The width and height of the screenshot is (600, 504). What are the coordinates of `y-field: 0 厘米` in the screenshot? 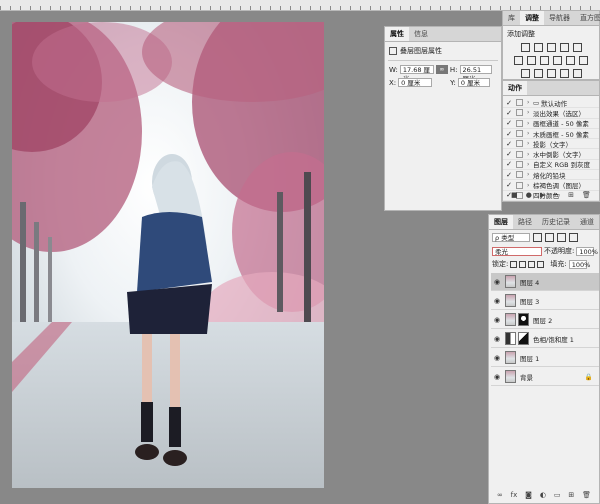 It's located at (473, 82).